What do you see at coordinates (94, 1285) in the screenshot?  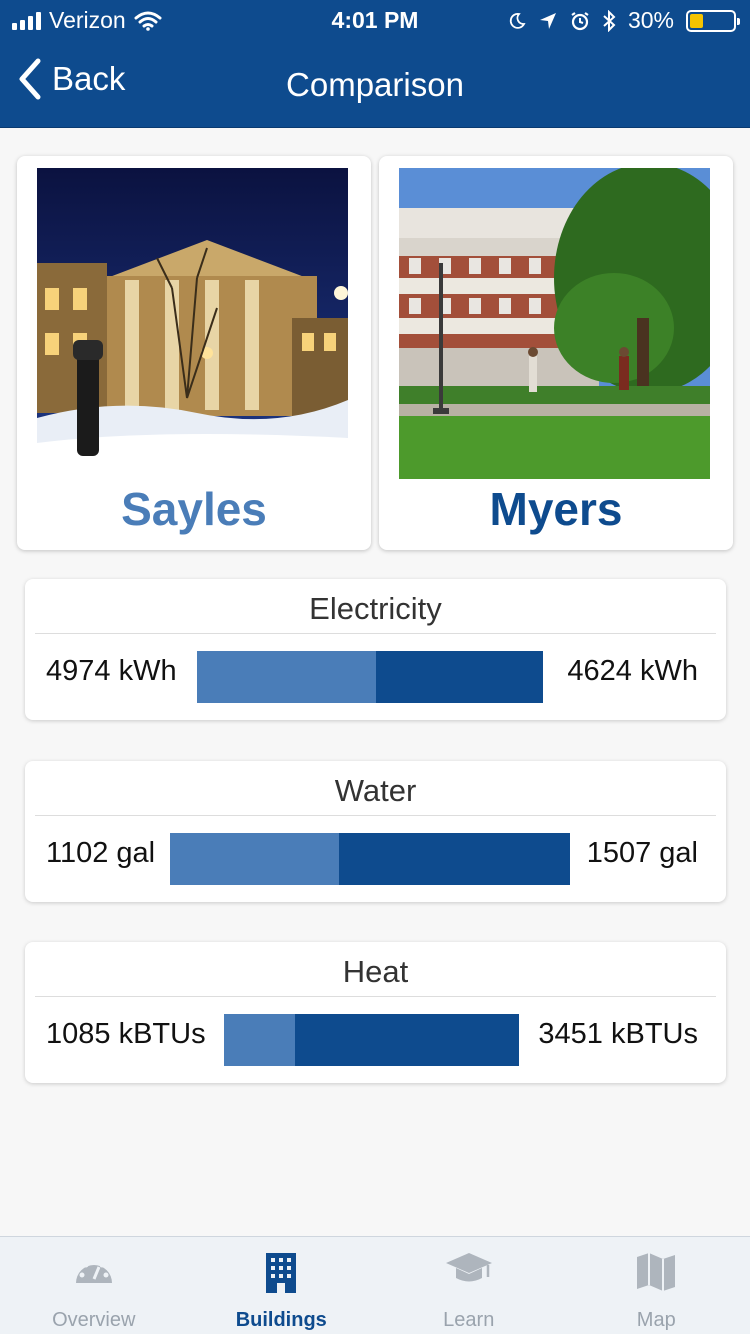 I see `tab-overview: Overview` at bounding box center [94, 1285].